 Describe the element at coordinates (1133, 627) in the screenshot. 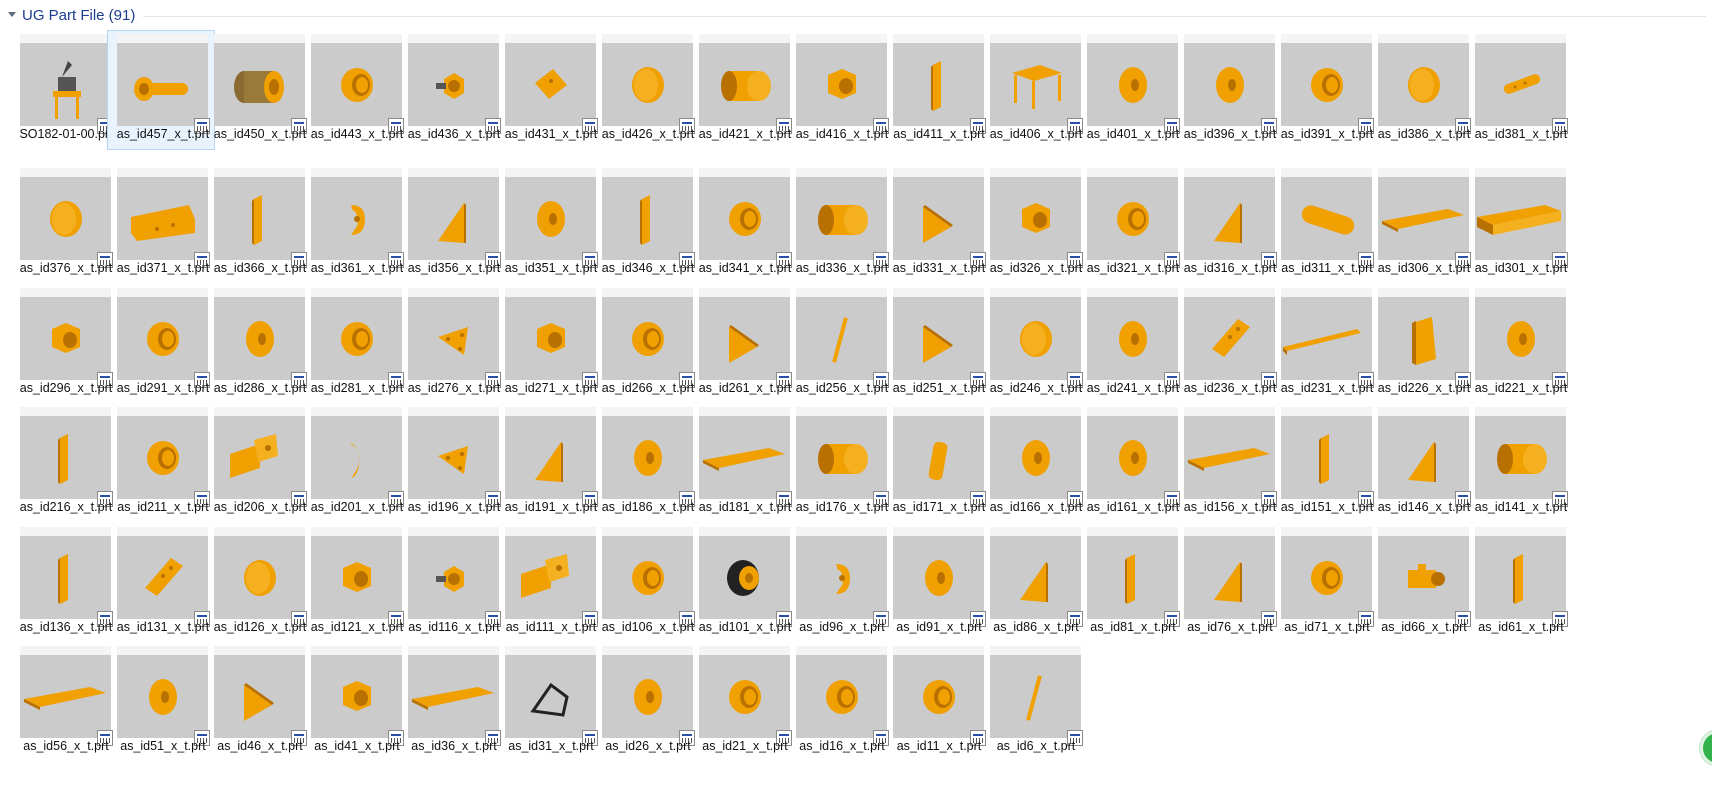

I see `file-name: as_id81_x_t.prt` at that location.